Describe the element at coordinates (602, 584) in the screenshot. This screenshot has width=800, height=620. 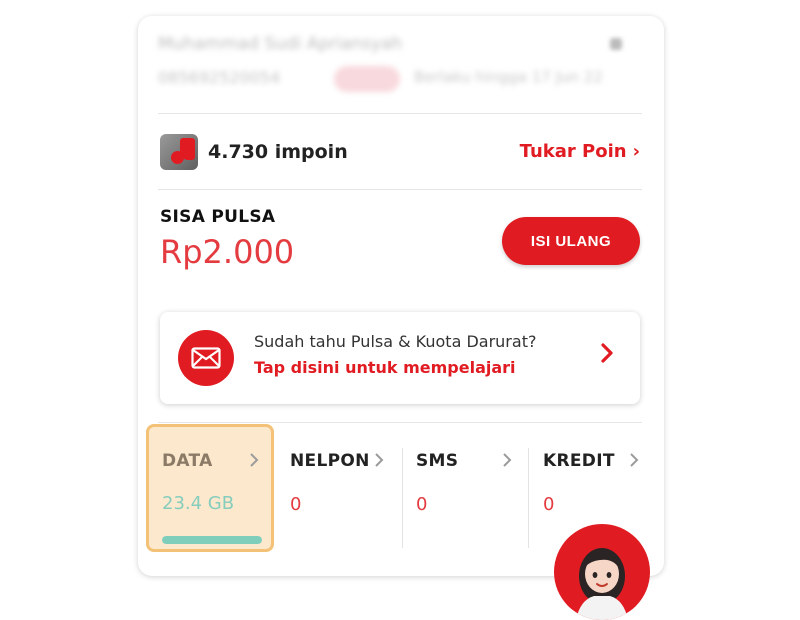
I see `avatar-illustration-icon` at that location.